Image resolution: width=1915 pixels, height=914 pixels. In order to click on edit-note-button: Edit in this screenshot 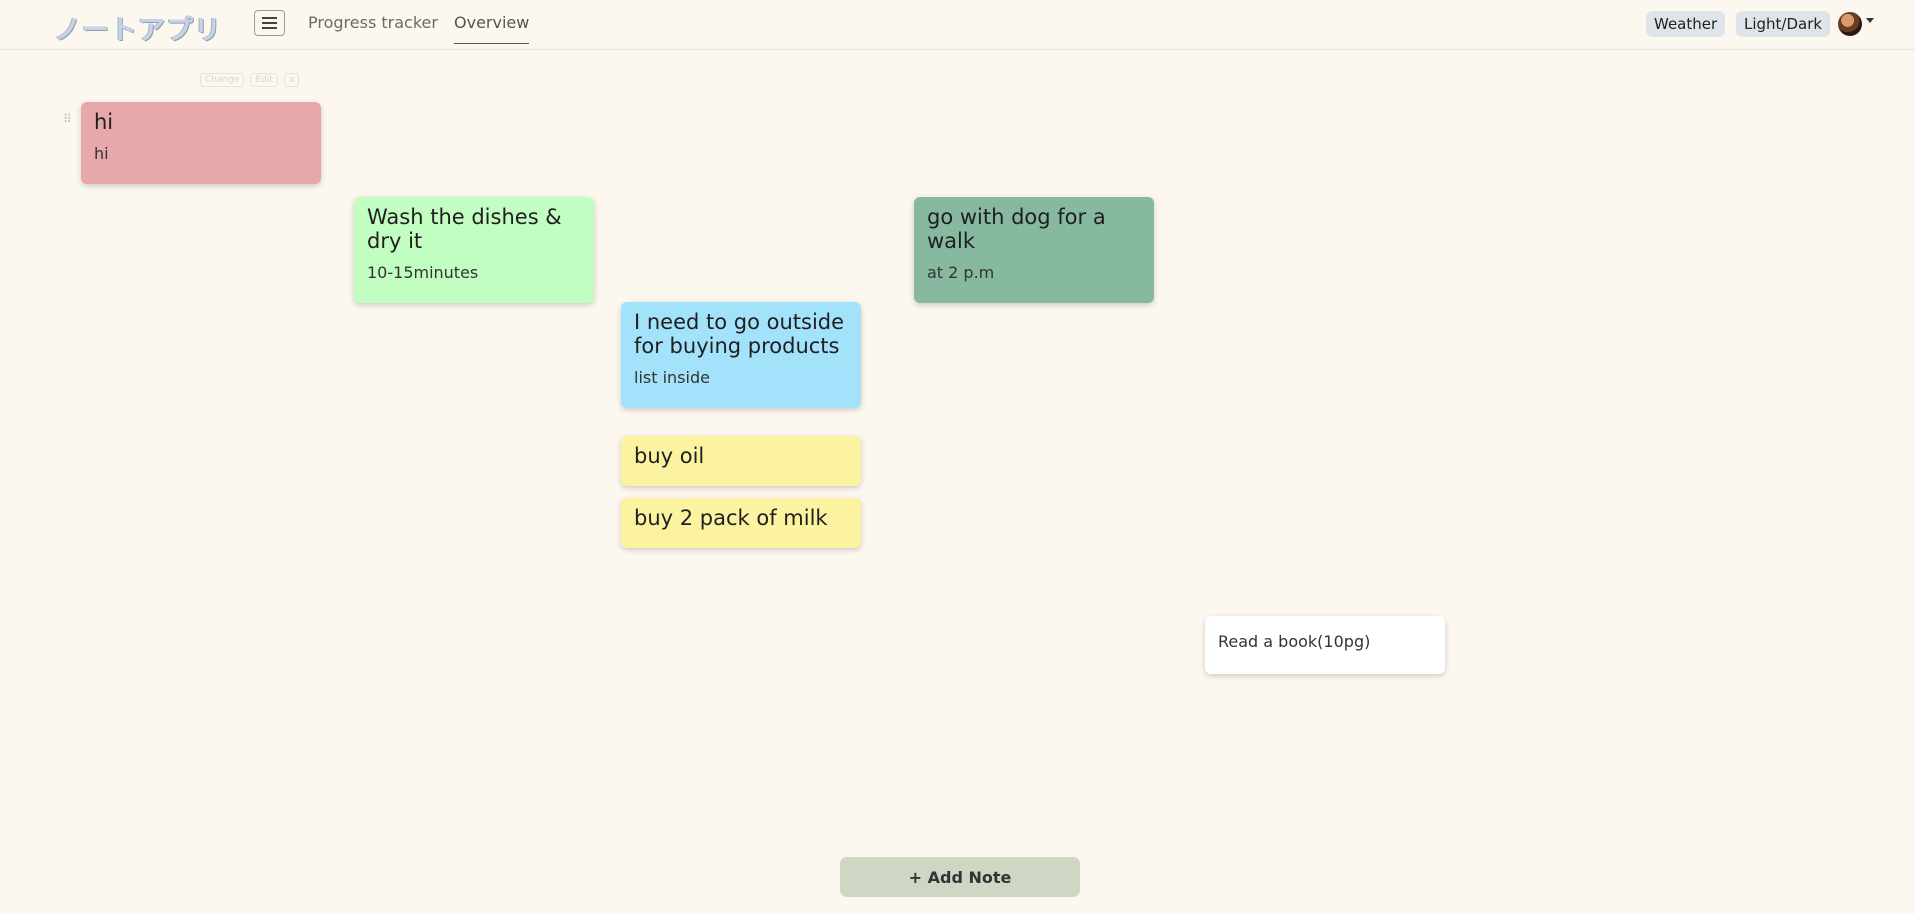, I will do `click(264, 80)`.